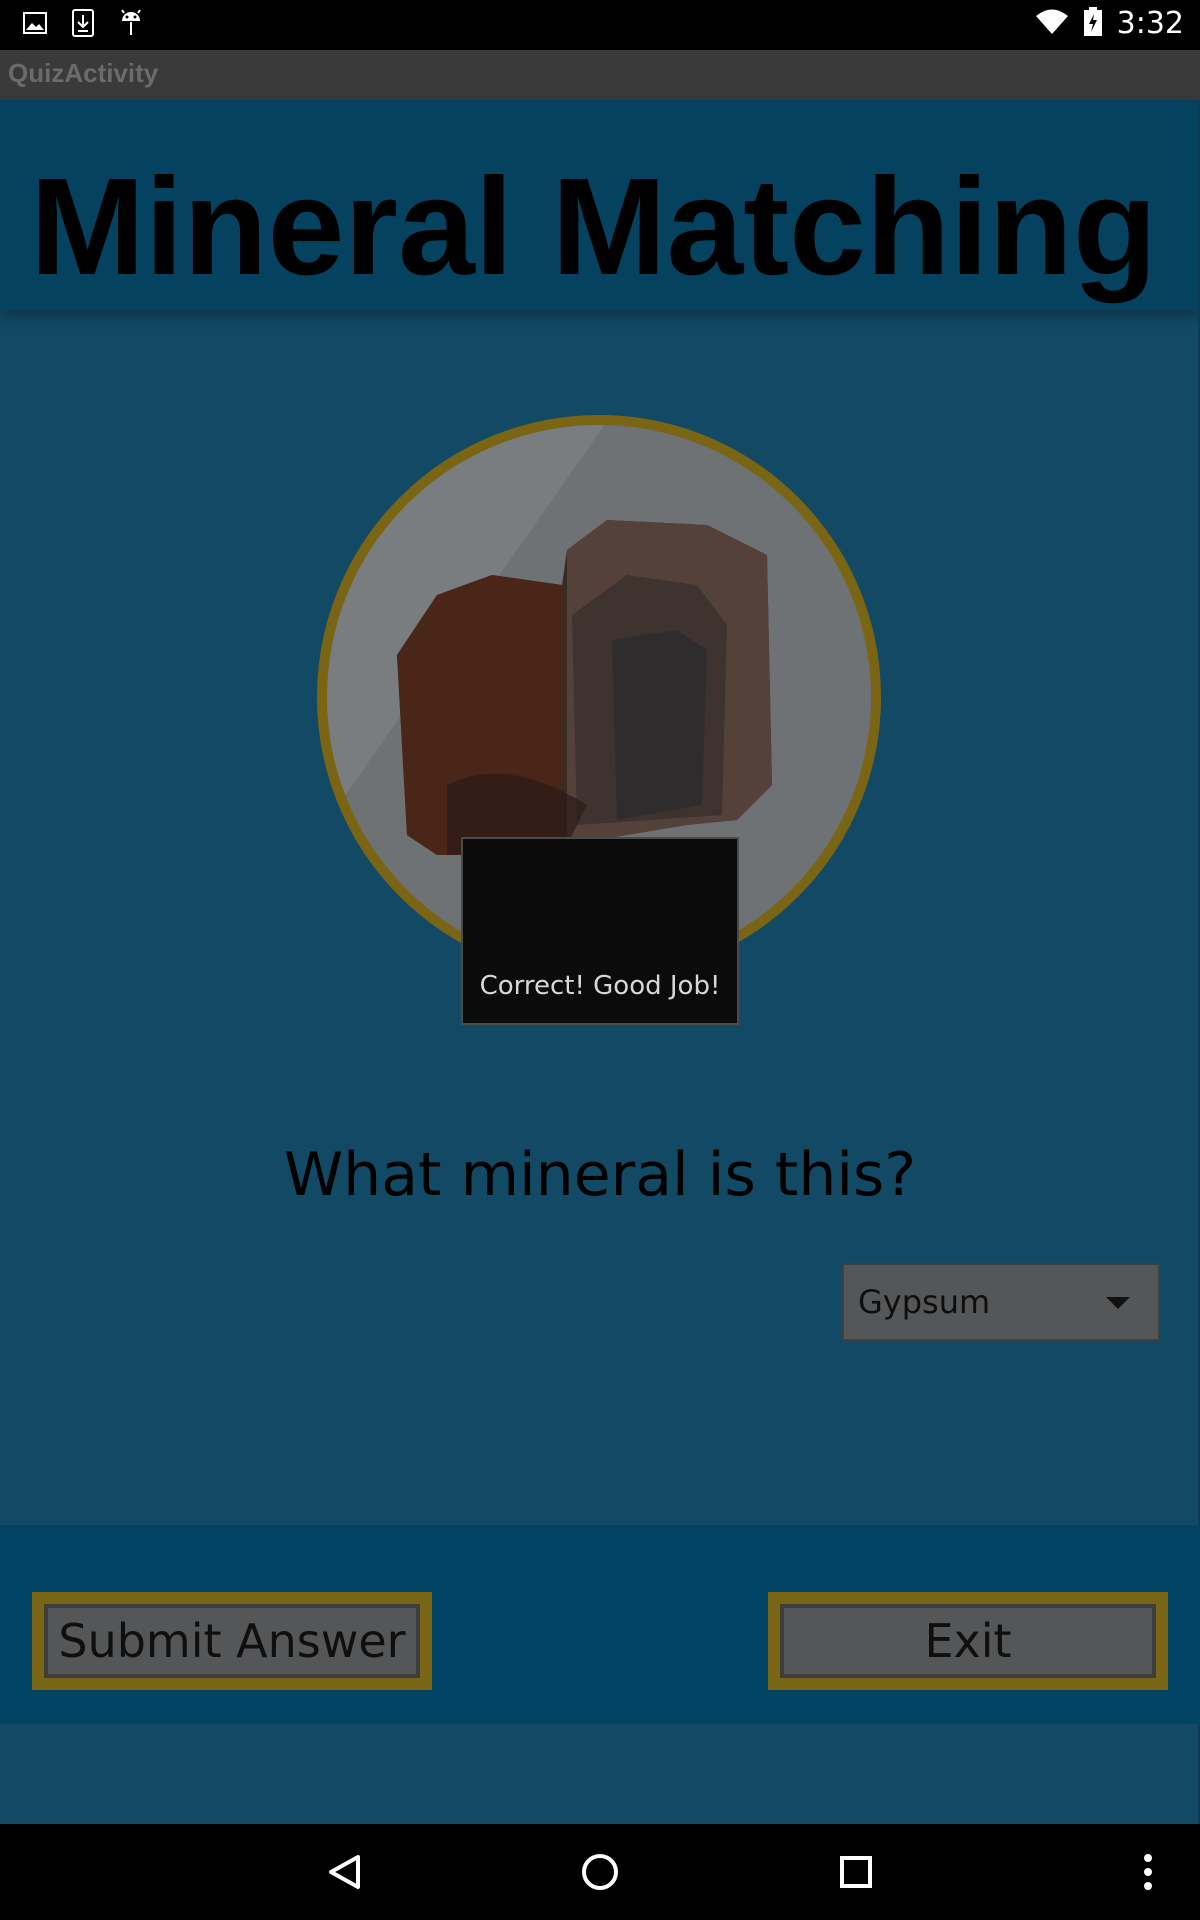 This screenshot has width=1200, height=1920. What do you see at coordinates (83, 73) in the screenshot?
I see `activity-title: QuizActivity` at bounding box center [83, 73].